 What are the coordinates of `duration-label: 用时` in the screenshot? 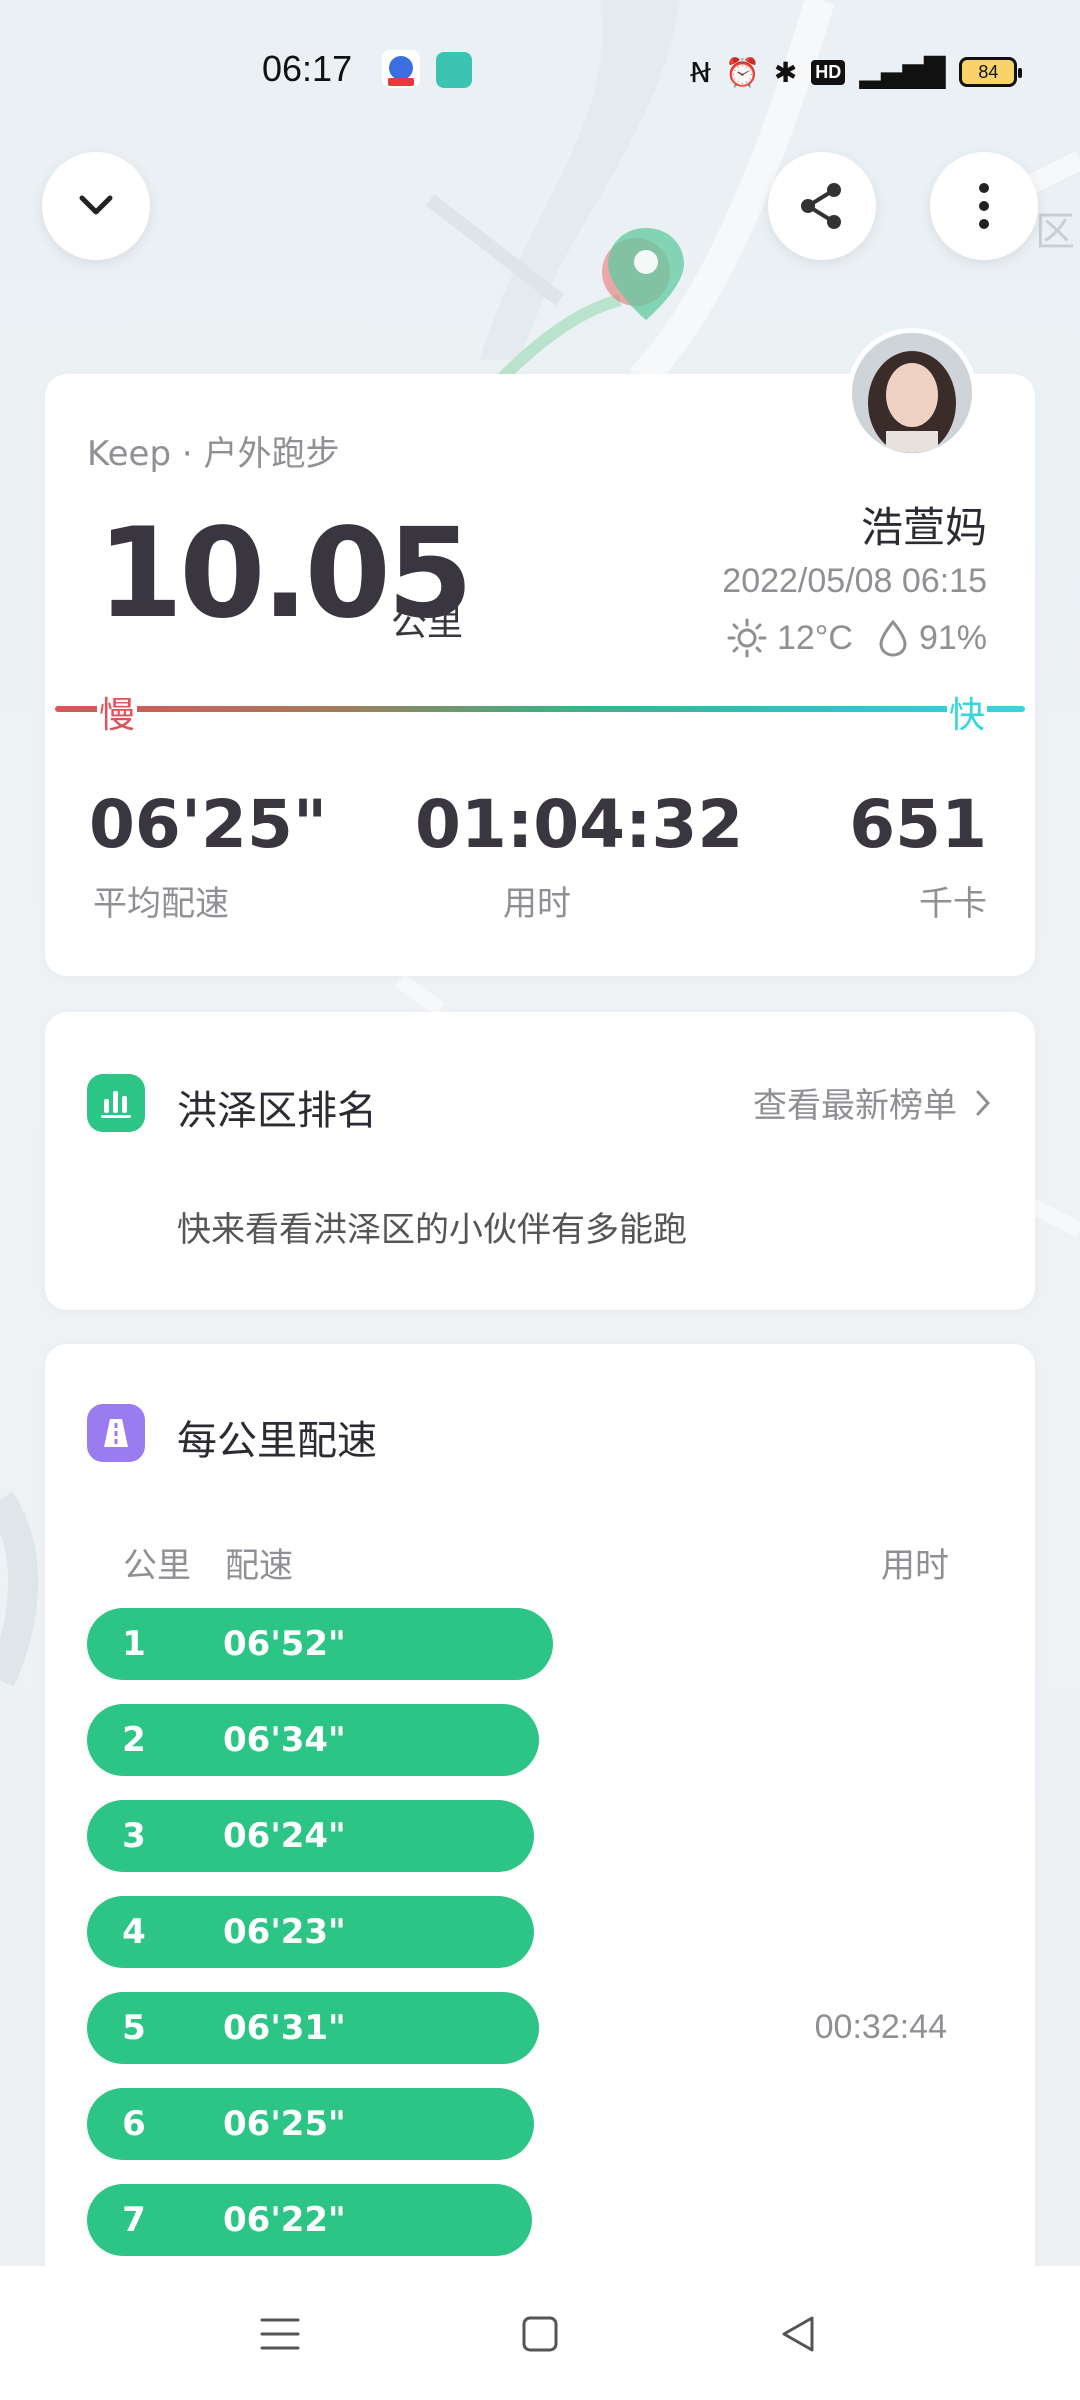 It's located at (537, 904).